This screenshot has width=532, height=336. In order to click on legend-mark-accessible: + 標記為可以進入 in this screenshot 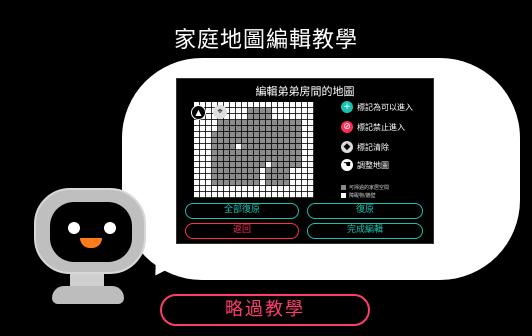, I will do `click(377, 107)`.